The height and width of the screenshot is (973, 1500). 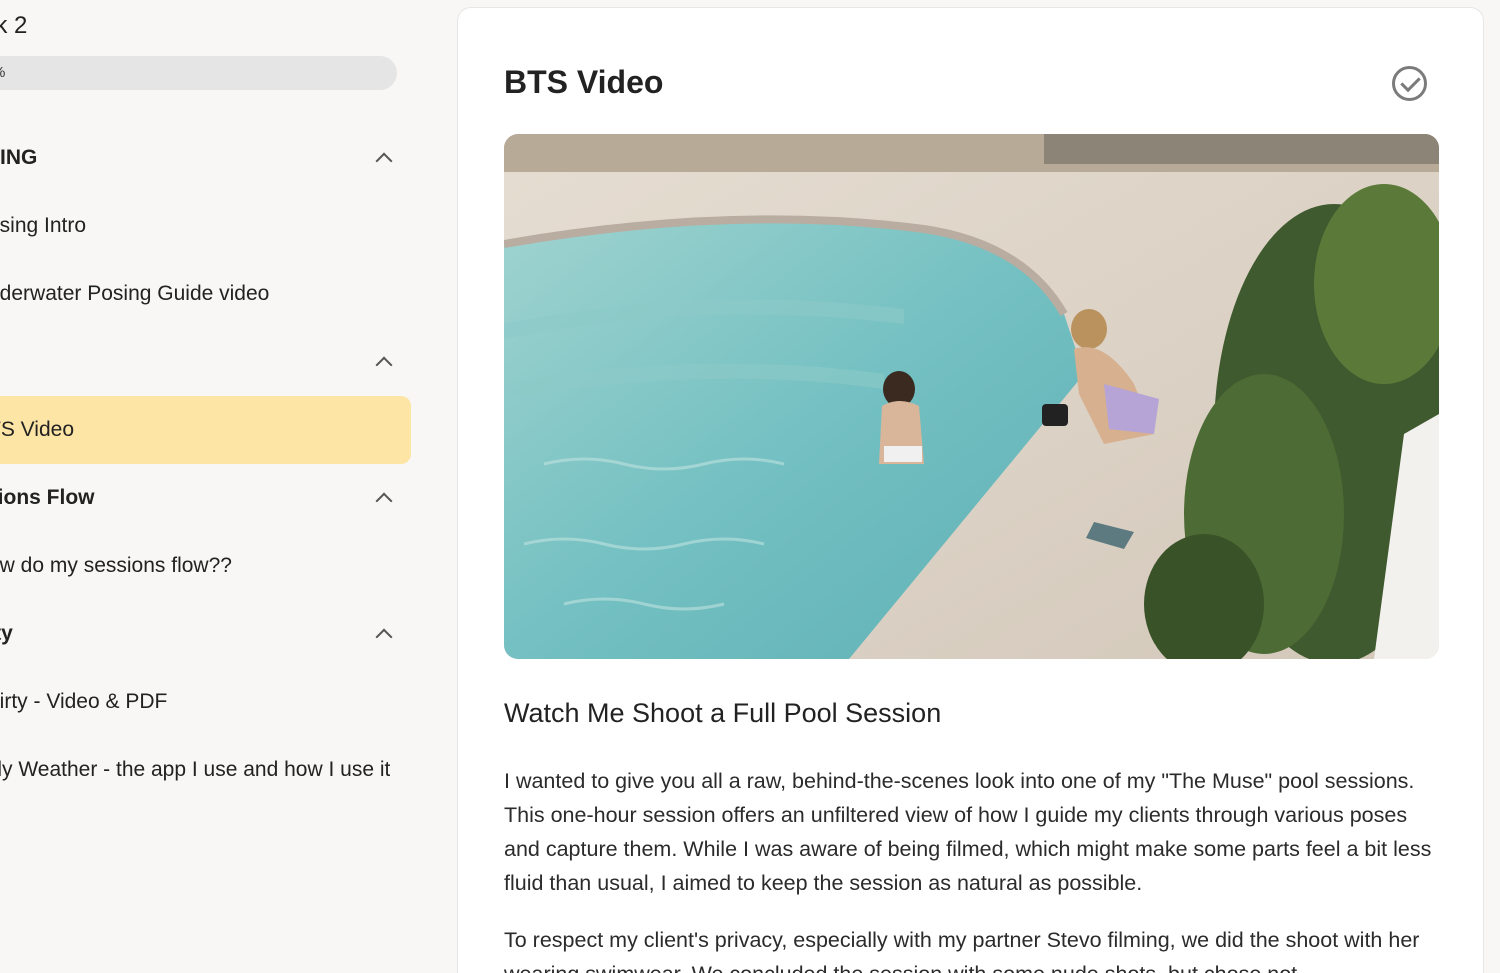 I want to click on lesson-title: BTS Video, so click(x=584, y=82).